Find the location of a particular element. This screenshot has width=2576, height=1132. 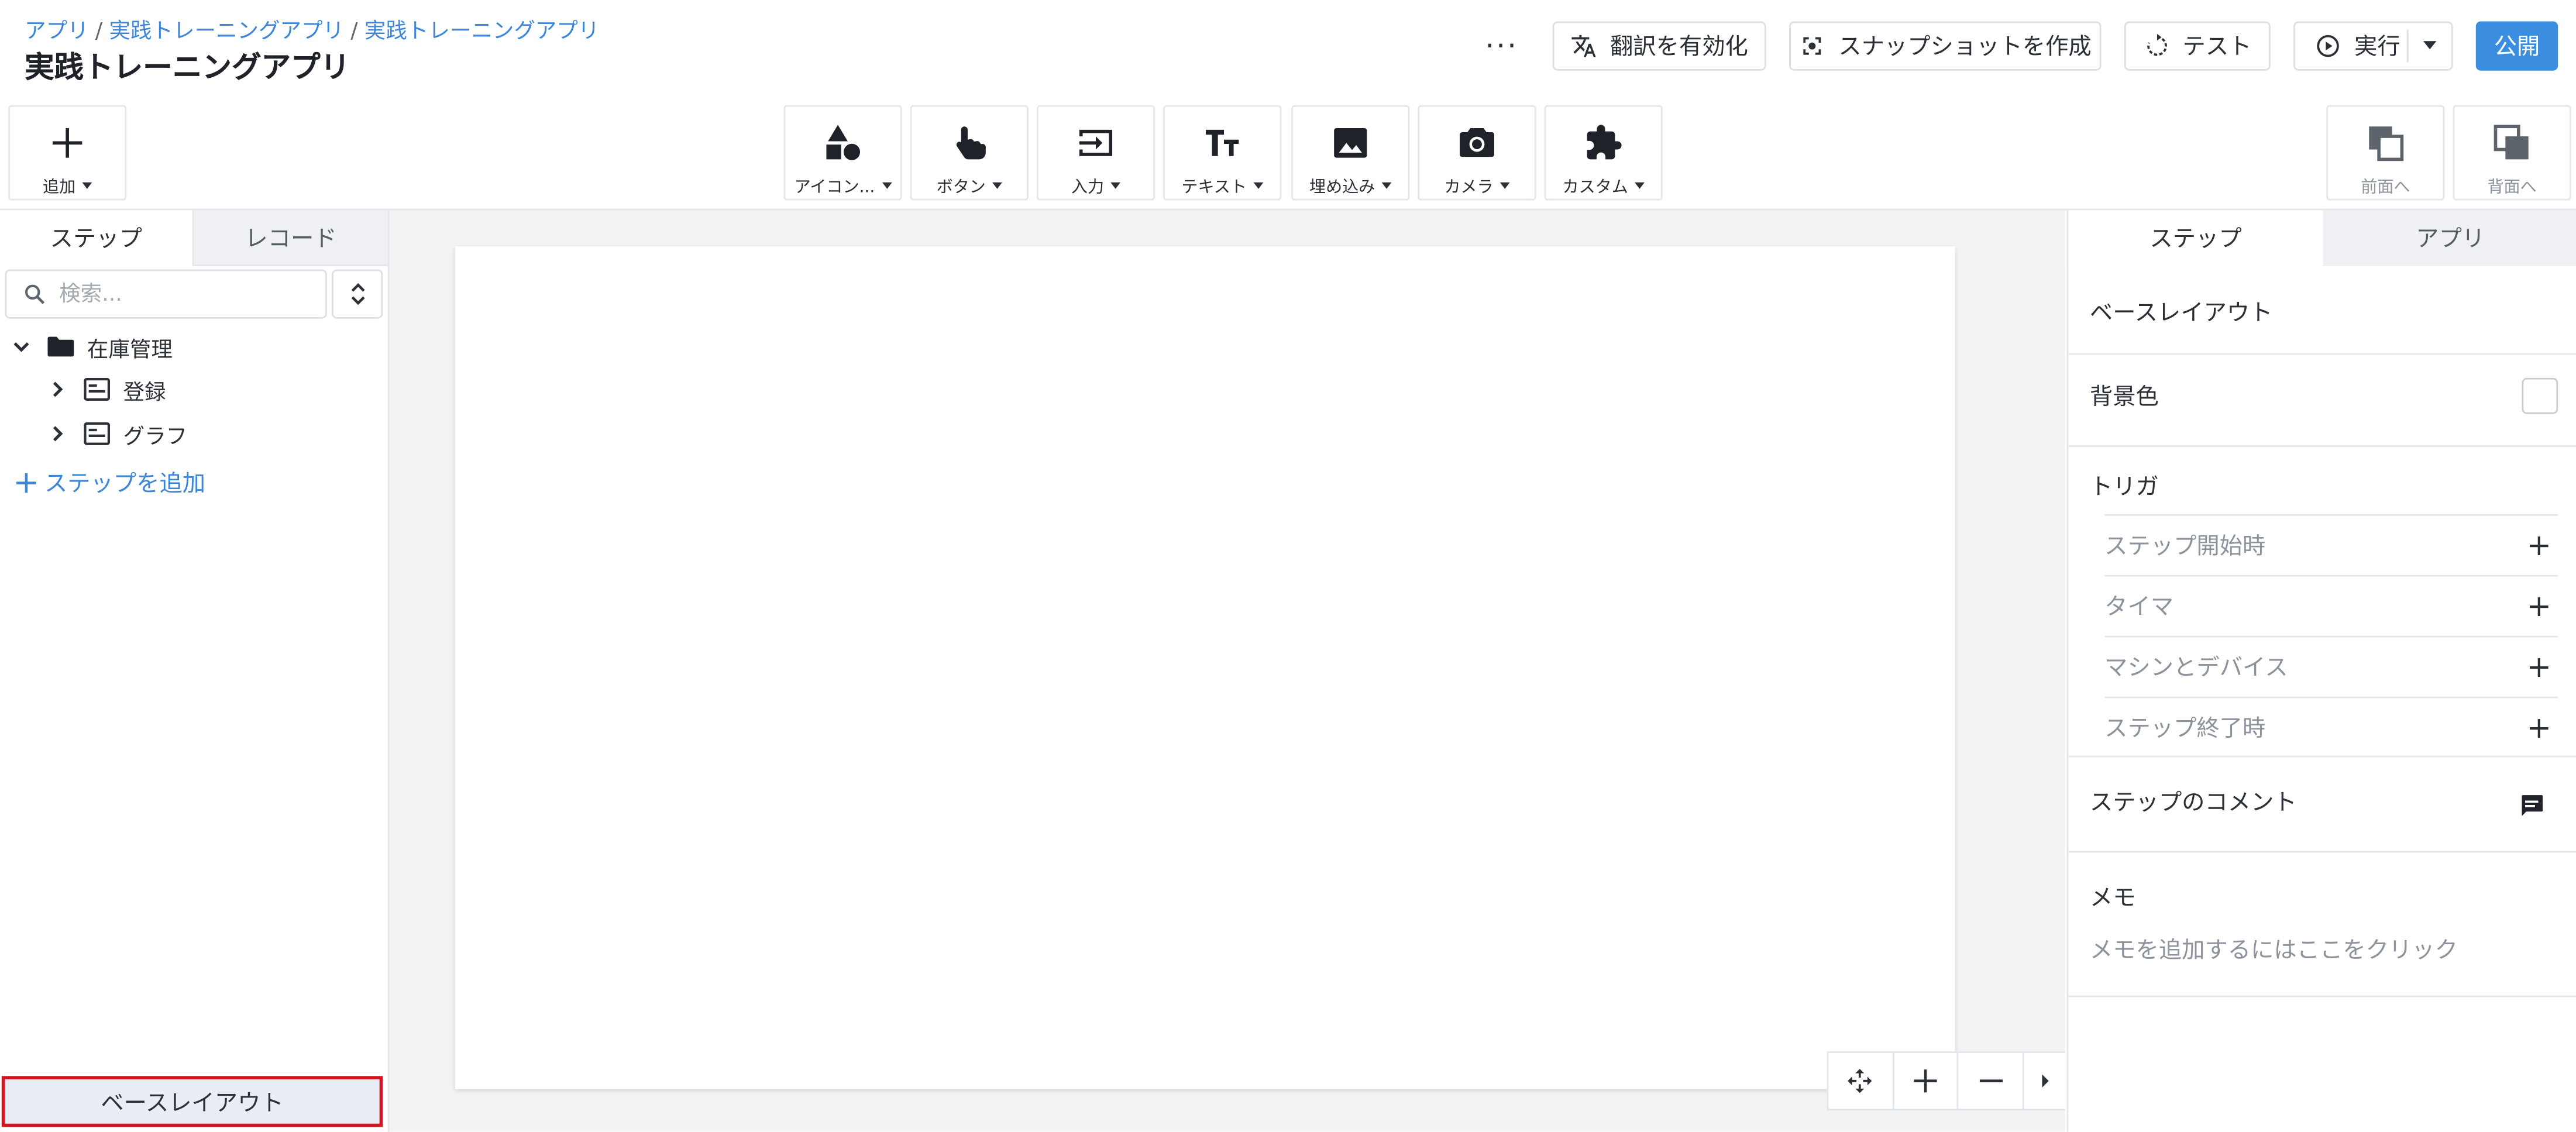

send-backward-icon is located at coordinates (2512, 143).